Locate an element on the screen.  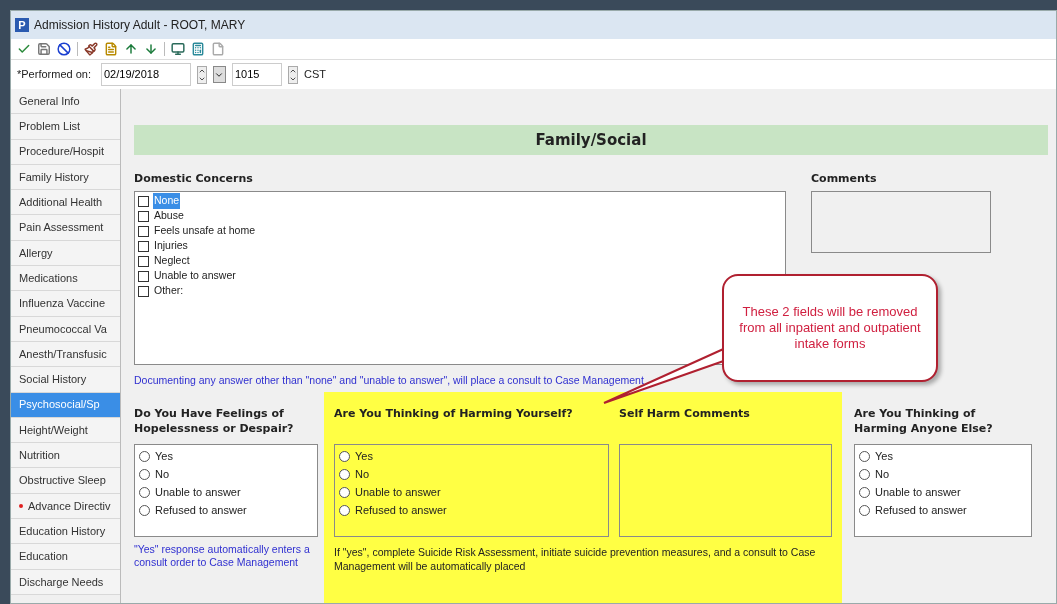
instruction-note: If "yes", complete Suicide Risk Assessment, initiate suicide prevention measures, and a consult to Case Management will be automatically placed is located at coordinates (575, 559).